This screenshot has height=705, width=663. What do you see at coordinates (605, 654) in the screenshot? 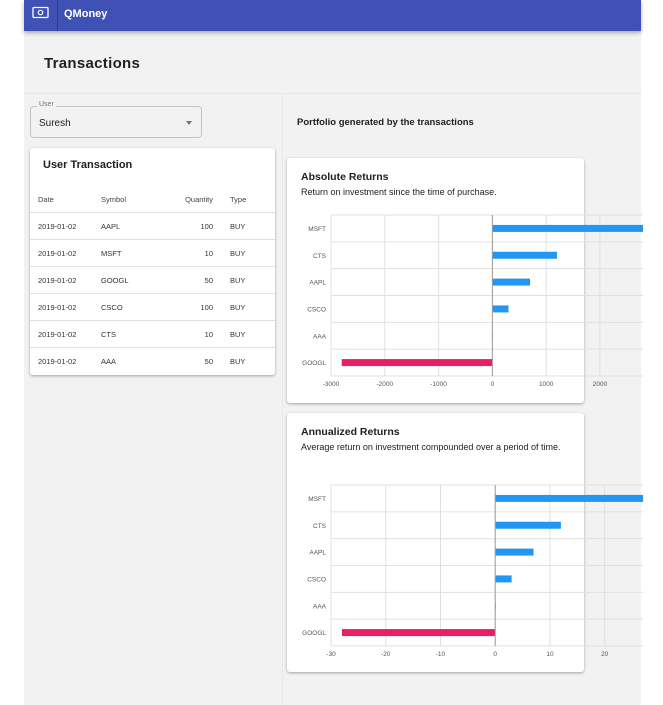
I see `x-tick-label: 20` at bounding box center [605, 654].